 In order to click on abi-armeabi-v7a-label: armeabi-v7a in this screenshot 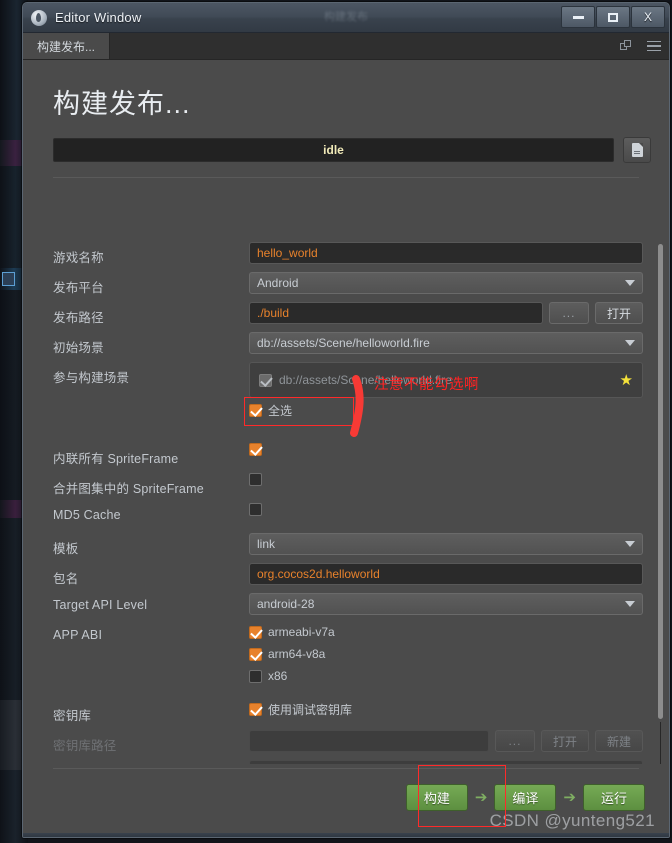, I will do `click(301, 632)`.